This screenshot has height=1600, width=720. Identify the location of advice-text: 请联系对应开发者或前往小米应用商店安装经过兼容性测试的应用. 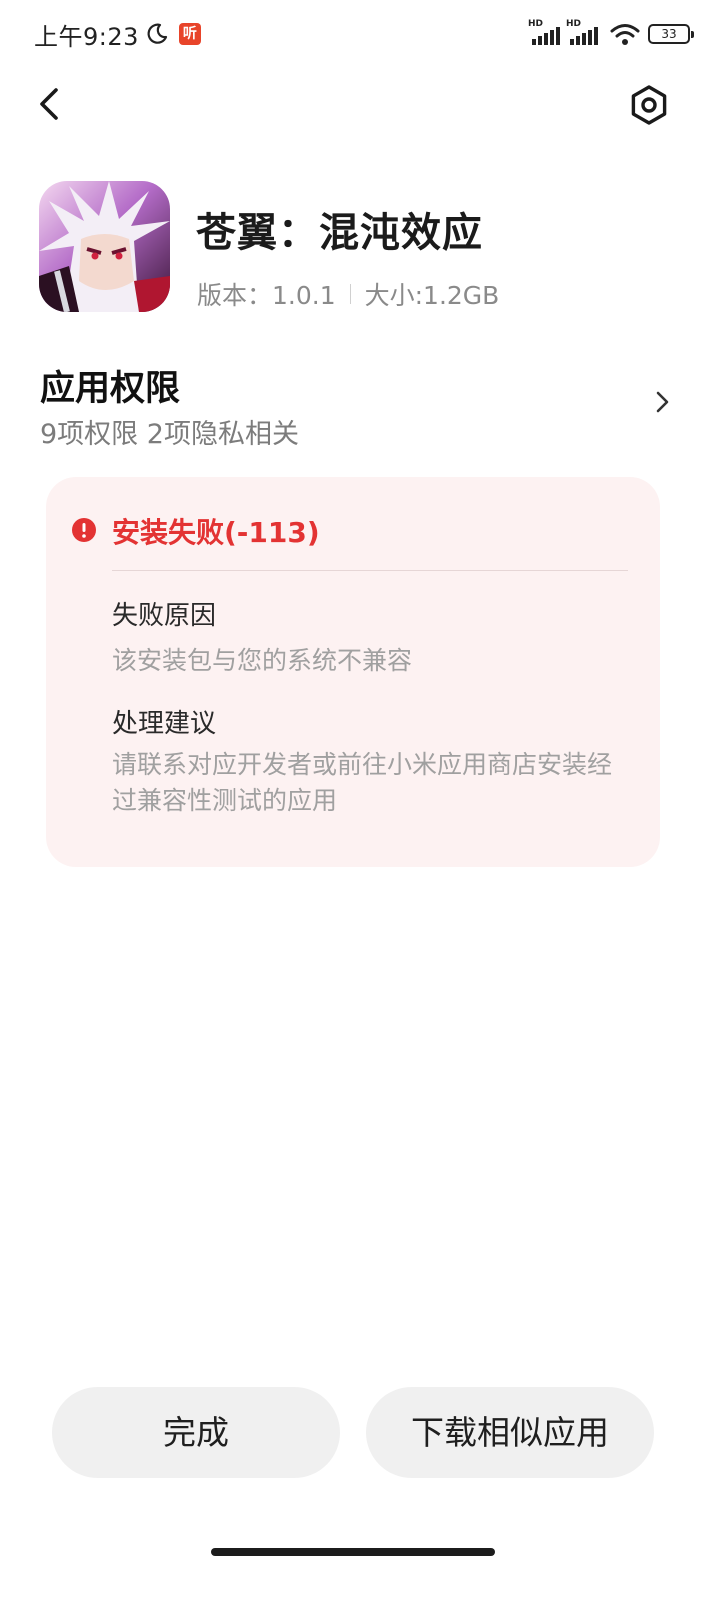
(362, 782).